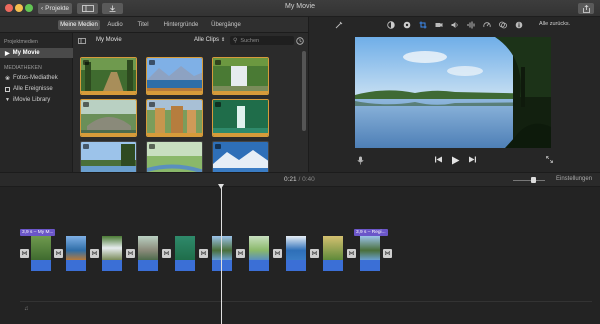 This screenshot has width=600, height=324. Describe the element at coordinates (87, 8) in the screenshot. I see `library-toggle-button` at that location.